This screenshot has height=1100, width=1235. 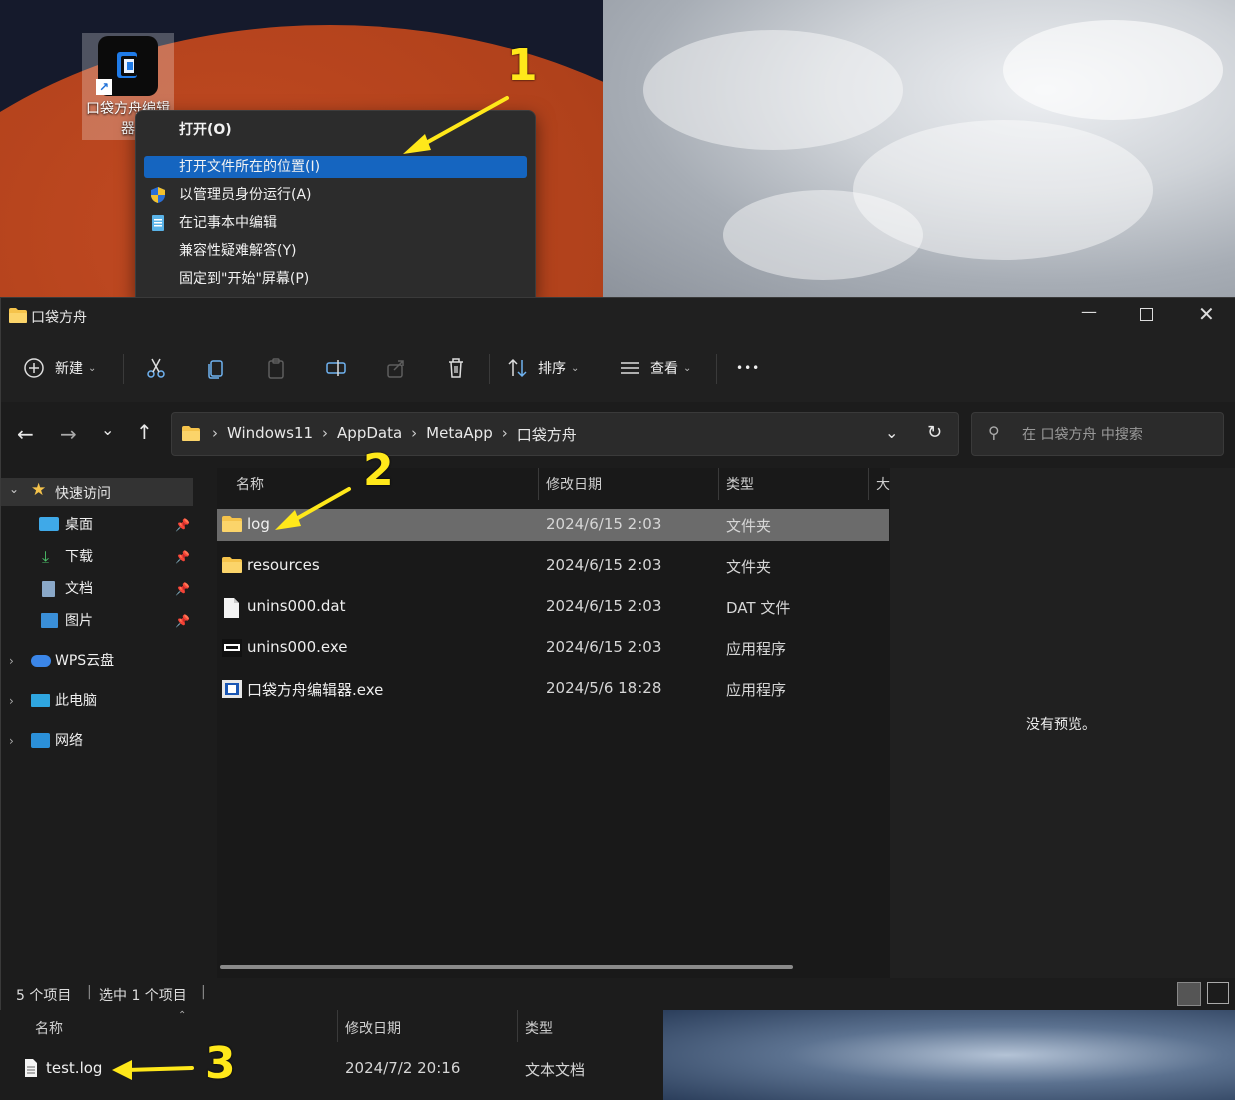 I want to click on notepad-icon, so click(x=158, y=223).